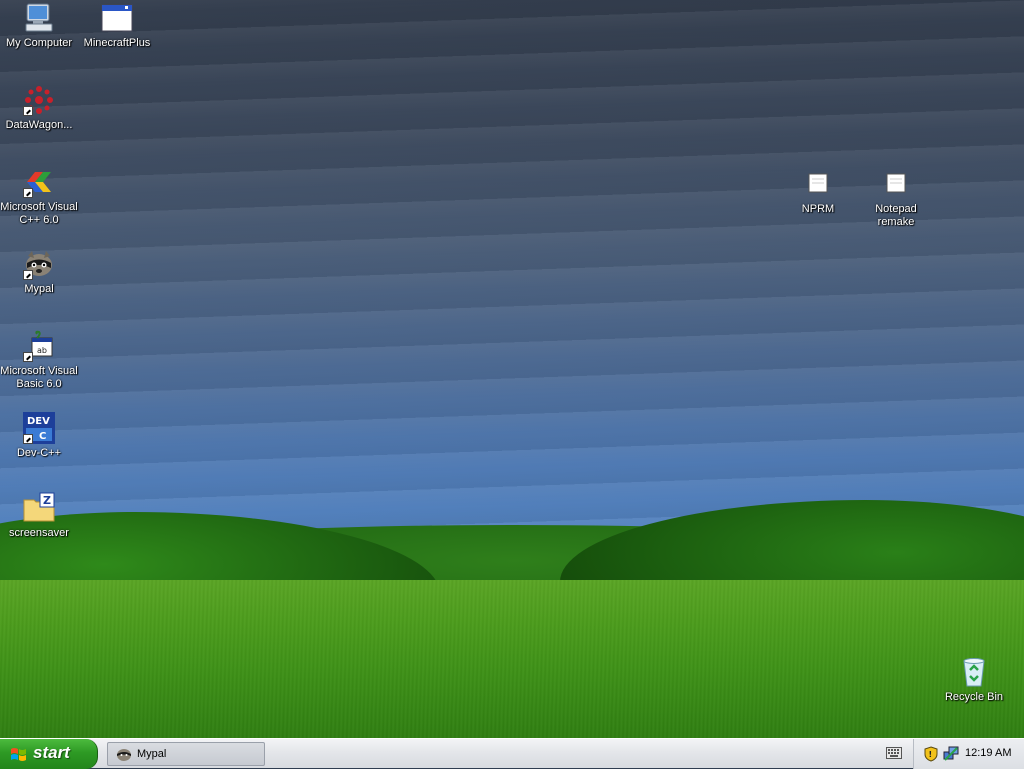  I want to click on desktop-icon-label: NPRM, so click(818, 209).